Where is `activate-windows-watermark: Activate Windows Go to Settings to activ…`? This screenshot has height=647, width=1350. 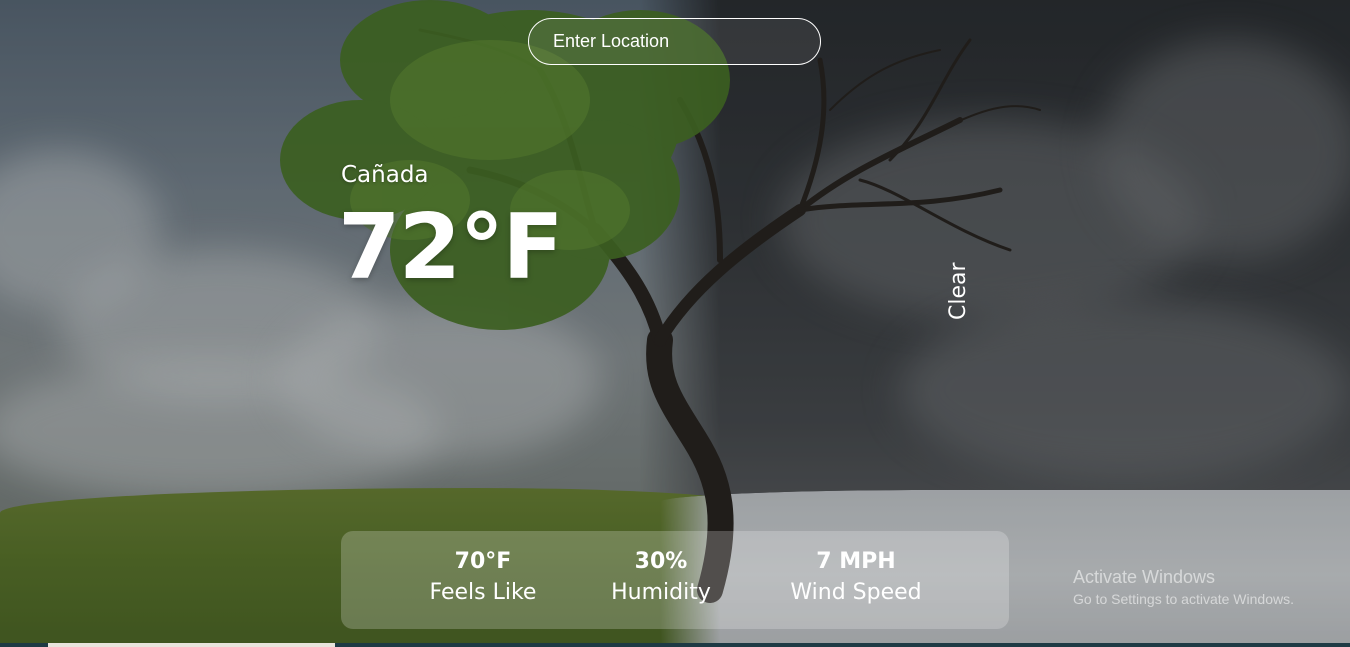 activate-windows-watermark: Activate Windows Go to Settings to activ… is located at coordinates (1183, 587).